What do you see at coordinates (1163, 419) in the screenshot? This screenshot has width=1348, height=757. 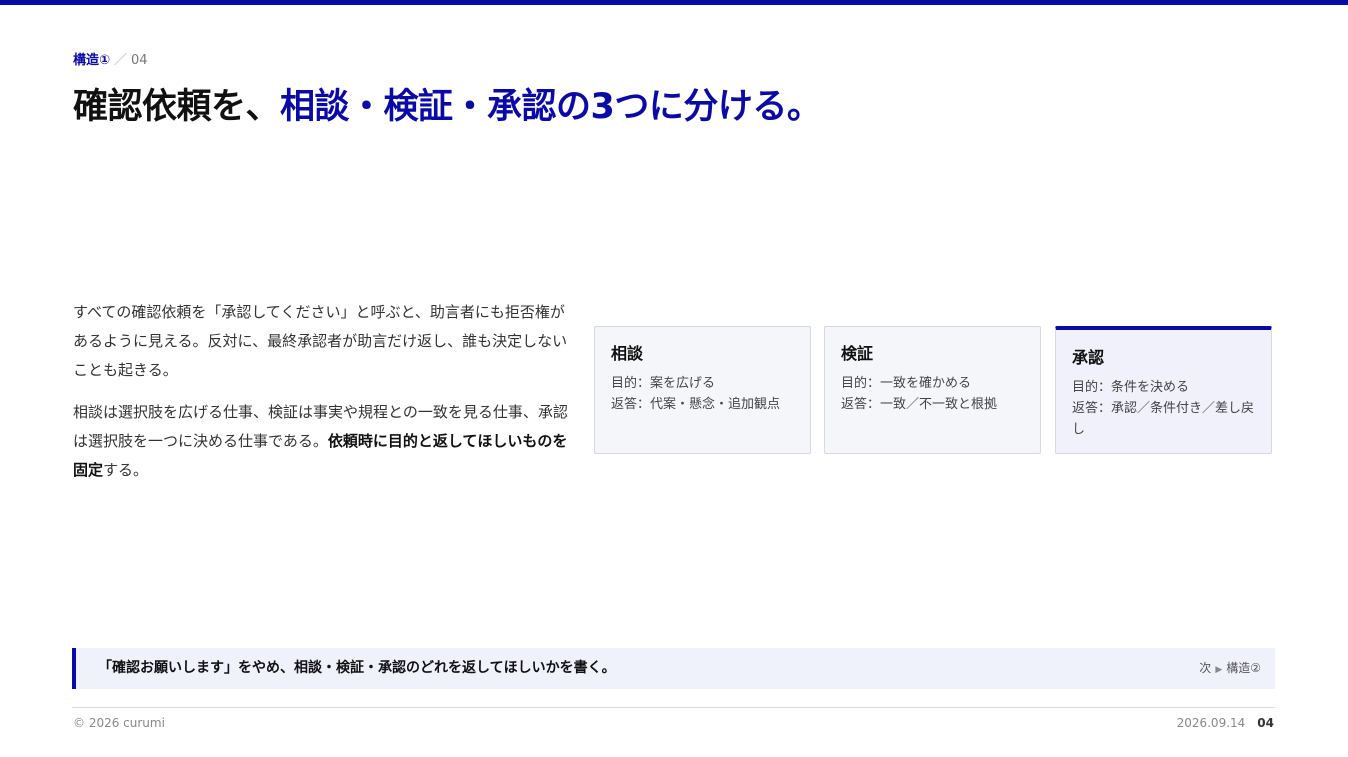 I see `card-reply: 返答：承認／条件付き／差し戻し` at bounding box center [1163, 419].